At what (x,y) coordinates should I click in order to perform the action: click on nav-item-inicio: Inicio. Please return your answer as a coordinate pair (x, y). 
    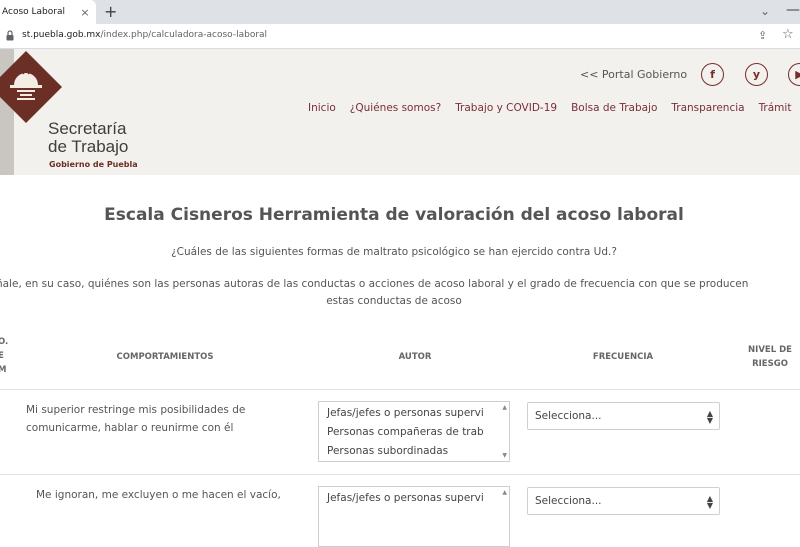
    Looking at the image, I should click on (322, 108).